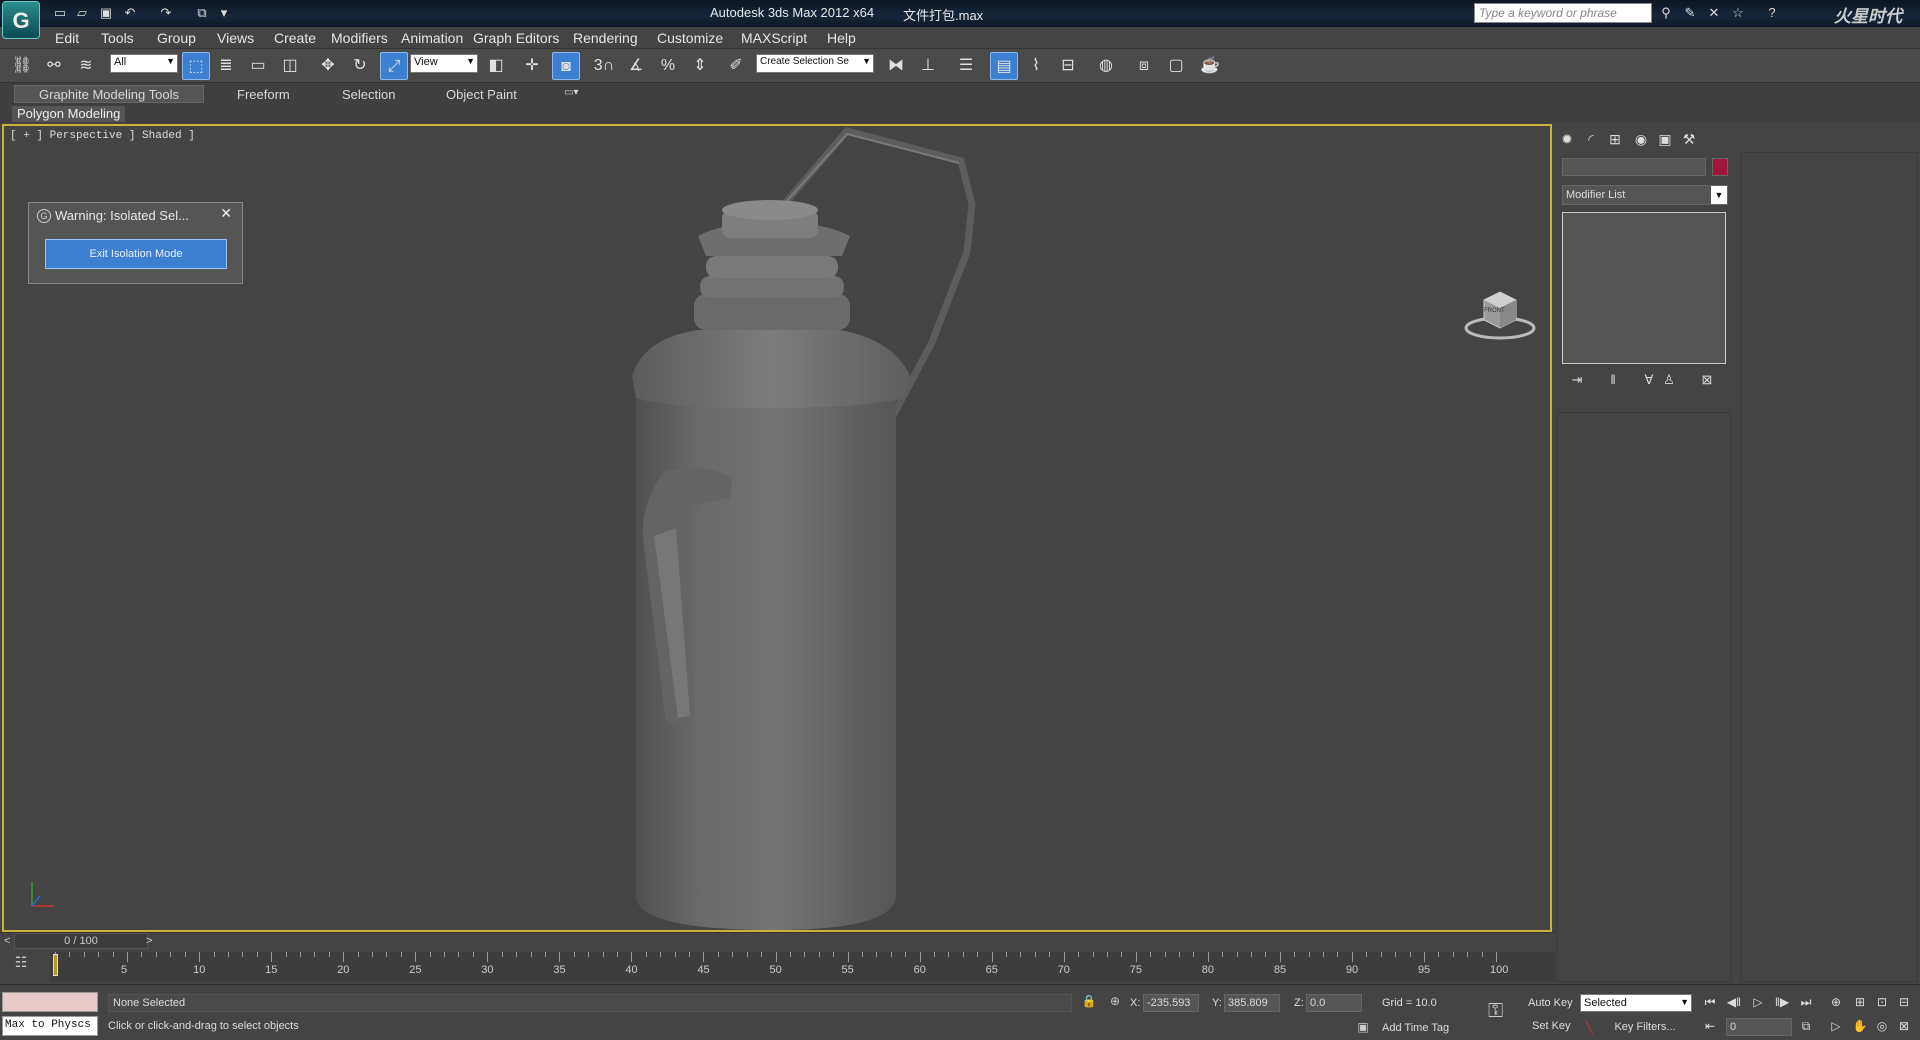 This screenshot has width=1920, height=1040. Describe the element at coordinates (290, 66) in the screenshot. I see `window-crossing-icon: ◫` at that location.